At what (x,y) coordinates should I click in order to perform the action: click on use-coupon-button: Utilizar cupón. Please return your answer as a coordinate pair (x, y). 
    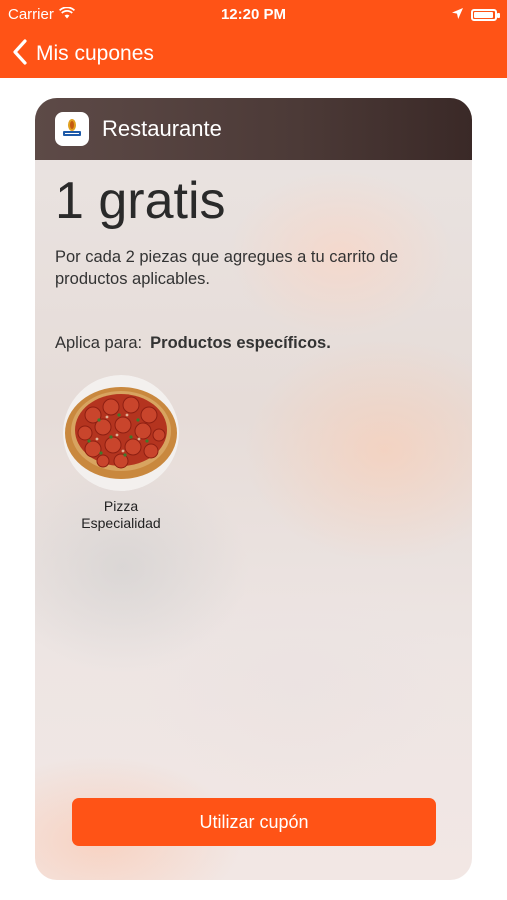
    Looking at the image, I should click on (254, 822).